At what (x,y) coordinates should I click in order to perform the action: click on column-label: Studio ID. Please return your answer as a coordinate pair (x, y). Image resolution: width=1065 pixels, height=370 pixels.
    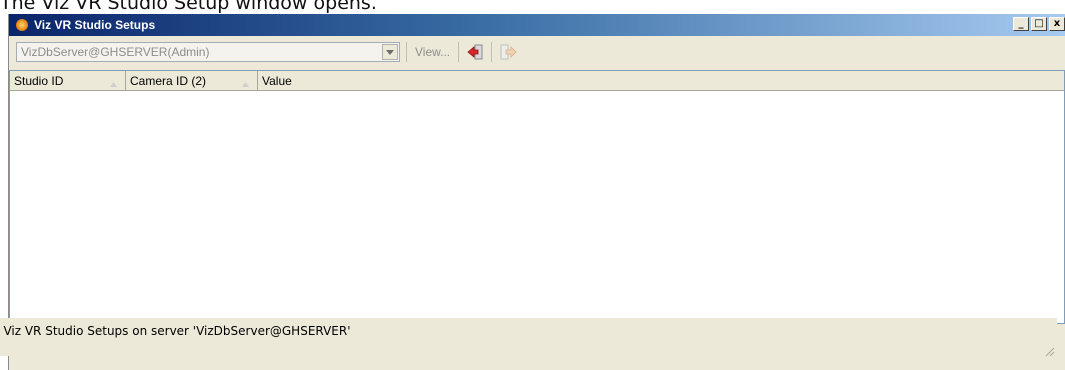
    Looking at the image, I should click on (39, 80).